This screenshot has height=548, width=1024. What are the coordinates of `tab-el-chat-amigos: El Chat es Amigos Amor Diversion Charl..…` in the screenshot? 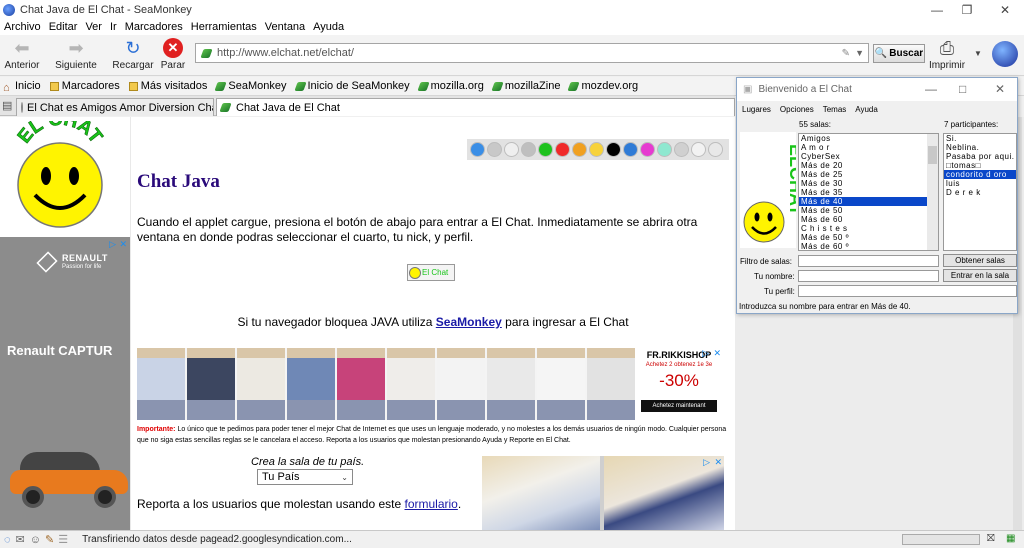 It's located at (115, 107).